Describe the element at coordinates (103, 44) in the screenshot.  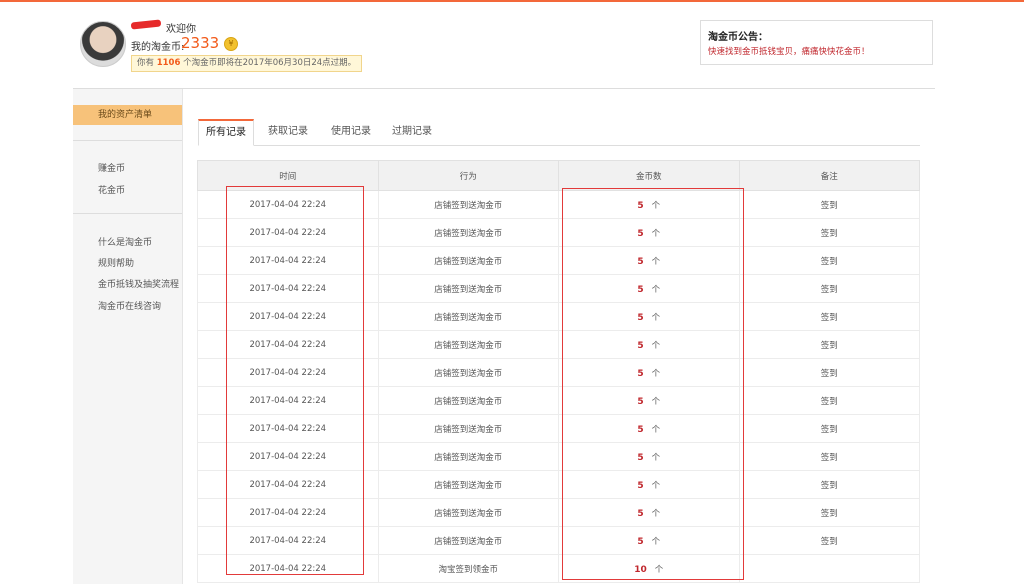
I see `avatar` at that location.